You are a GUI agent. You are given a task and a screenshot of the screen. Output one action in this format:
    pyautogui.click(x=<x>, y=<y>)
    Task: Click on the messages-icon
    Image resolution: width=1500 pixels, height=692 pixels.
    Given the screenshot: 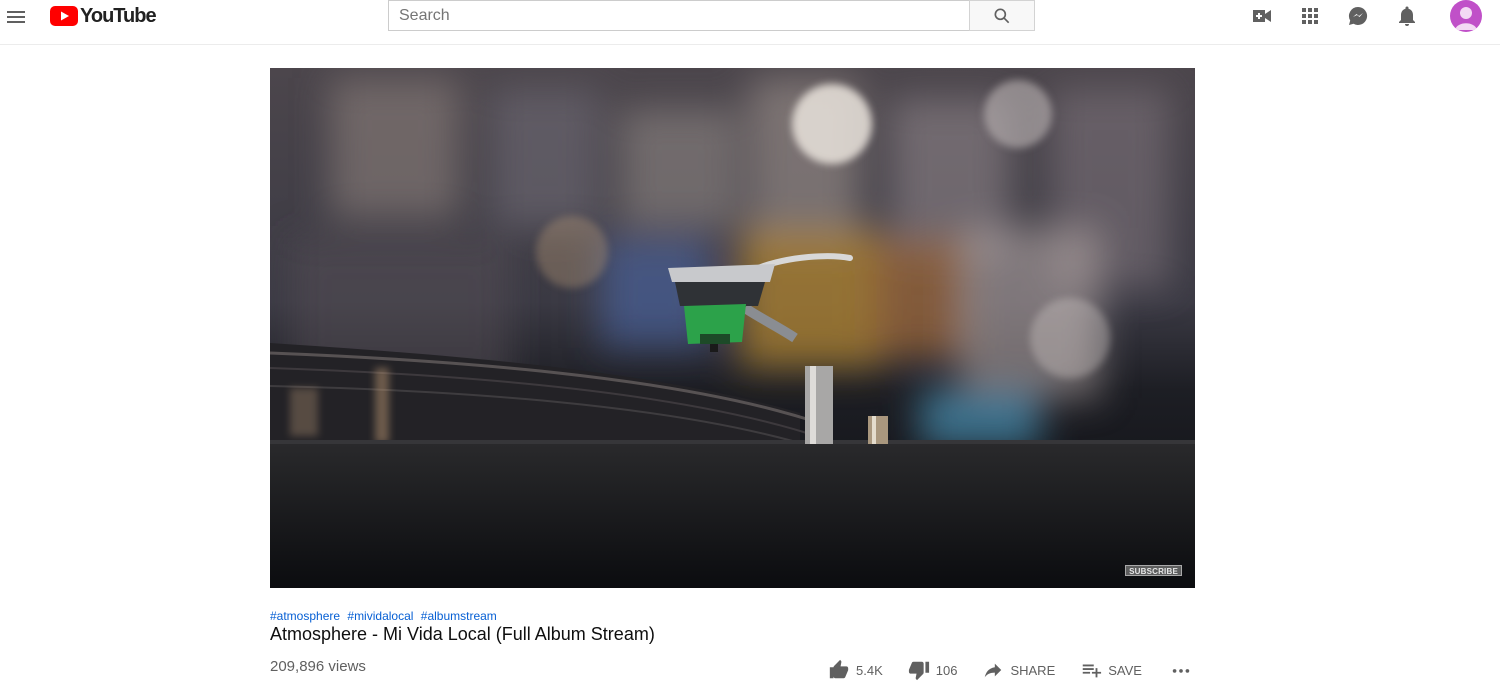 What is the action you would take?
    pyautogui.click(x=1358, y=16)
    